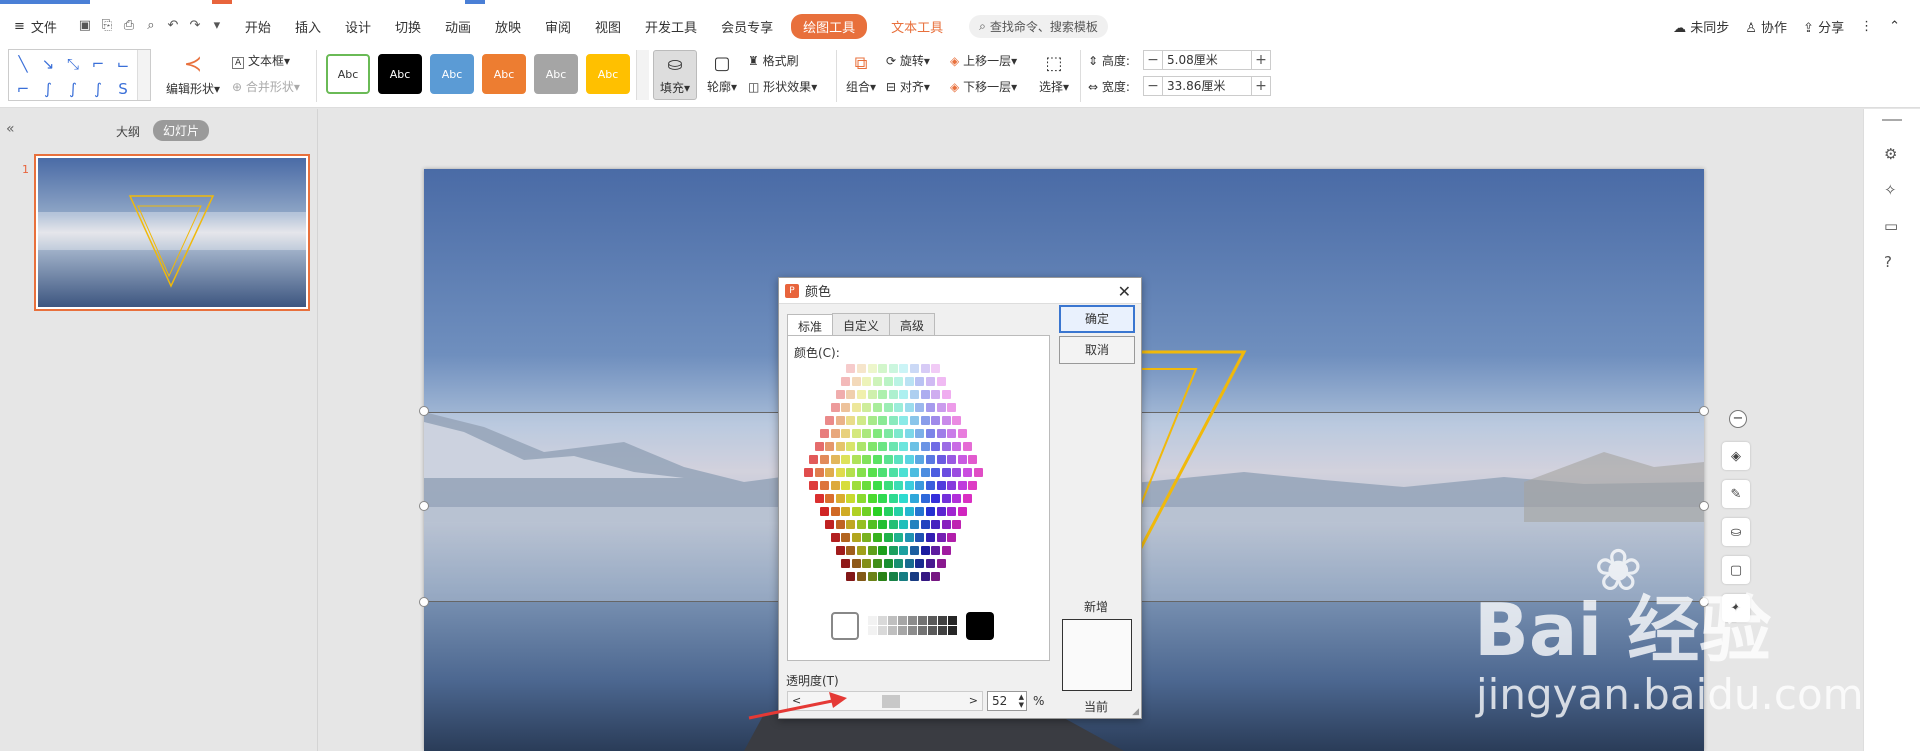 This screenshot has width=1920, height=751. What do you see at coordinates (1038, 26) in the screenshot?
I see `command-search: ⌕ 查找命令、搜索模板` at bounding box center [1038, 26].